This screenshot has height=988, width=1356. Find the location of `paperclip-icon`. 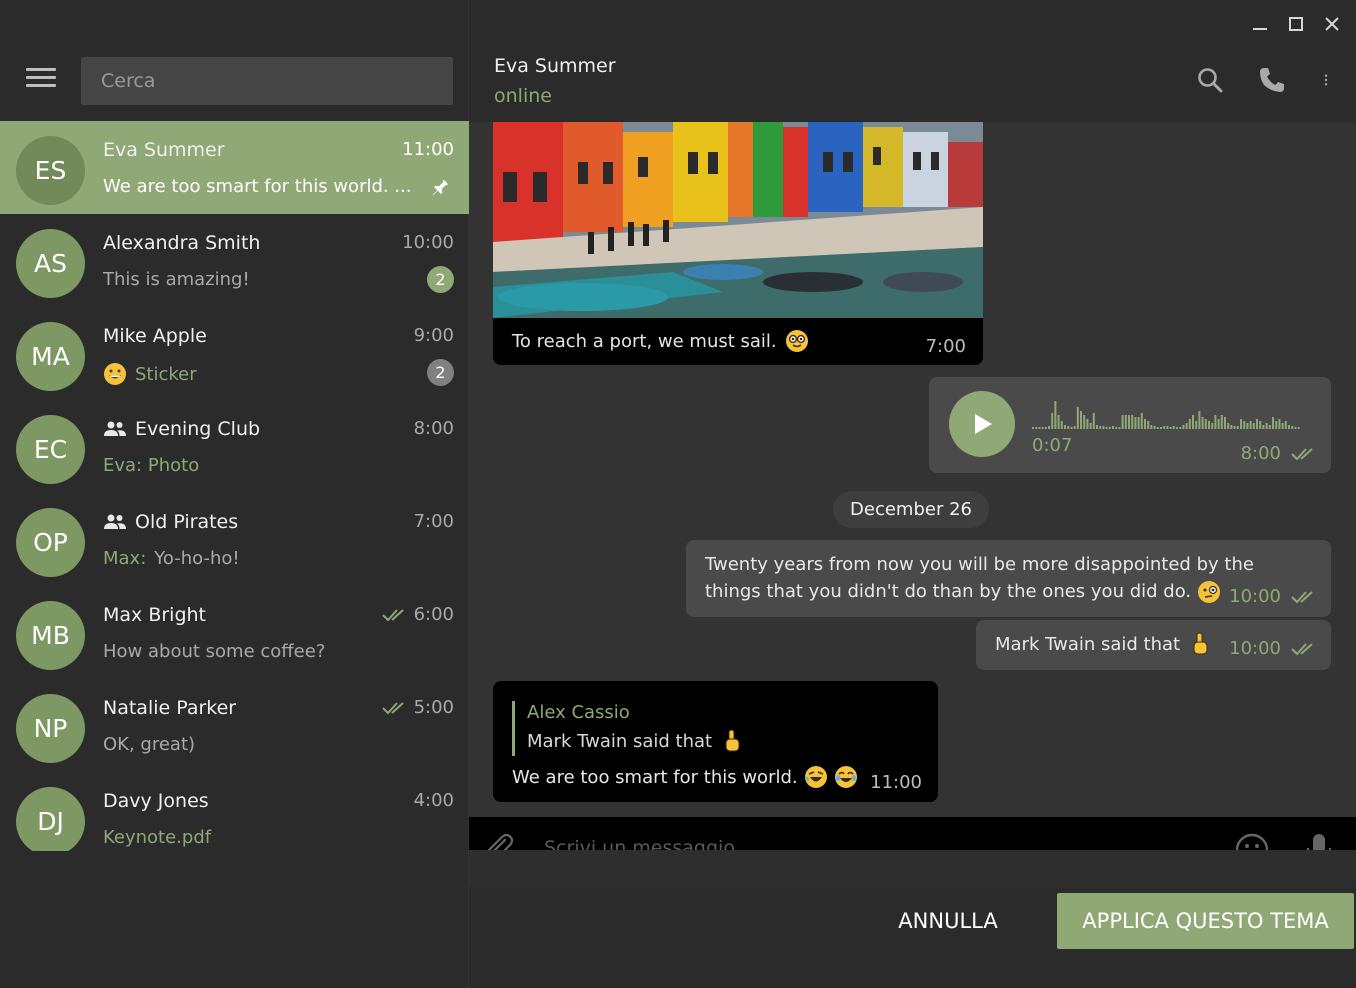

paperclip-icon is located at coordinates (499, 840).